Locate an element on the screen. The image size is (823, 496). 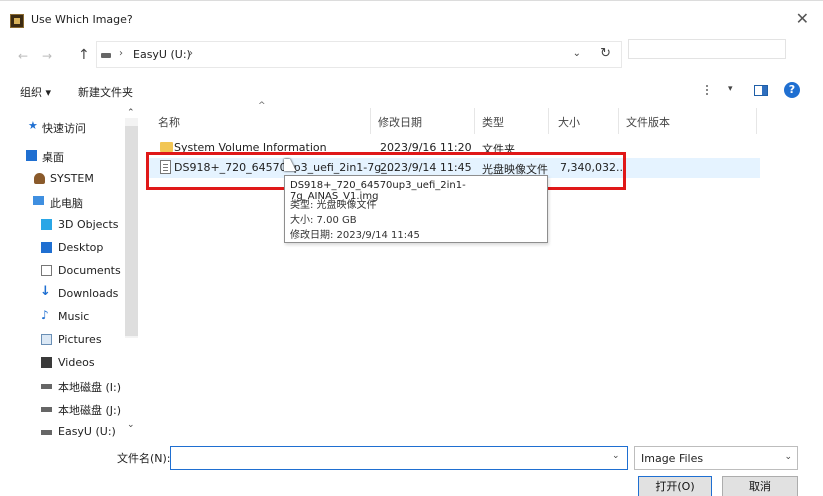
sidebar-item-desktop-cn: 桌面 is located at coordinates (62, 156).